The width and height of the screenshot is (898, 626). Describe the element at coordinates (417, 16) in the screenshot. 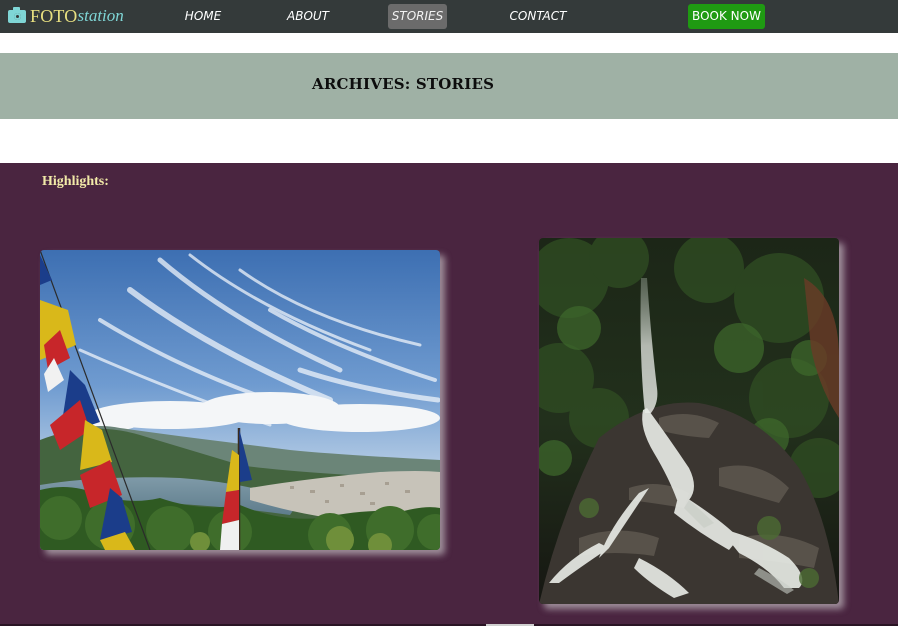

I see `nav-link-stories: STORIES` at that location.